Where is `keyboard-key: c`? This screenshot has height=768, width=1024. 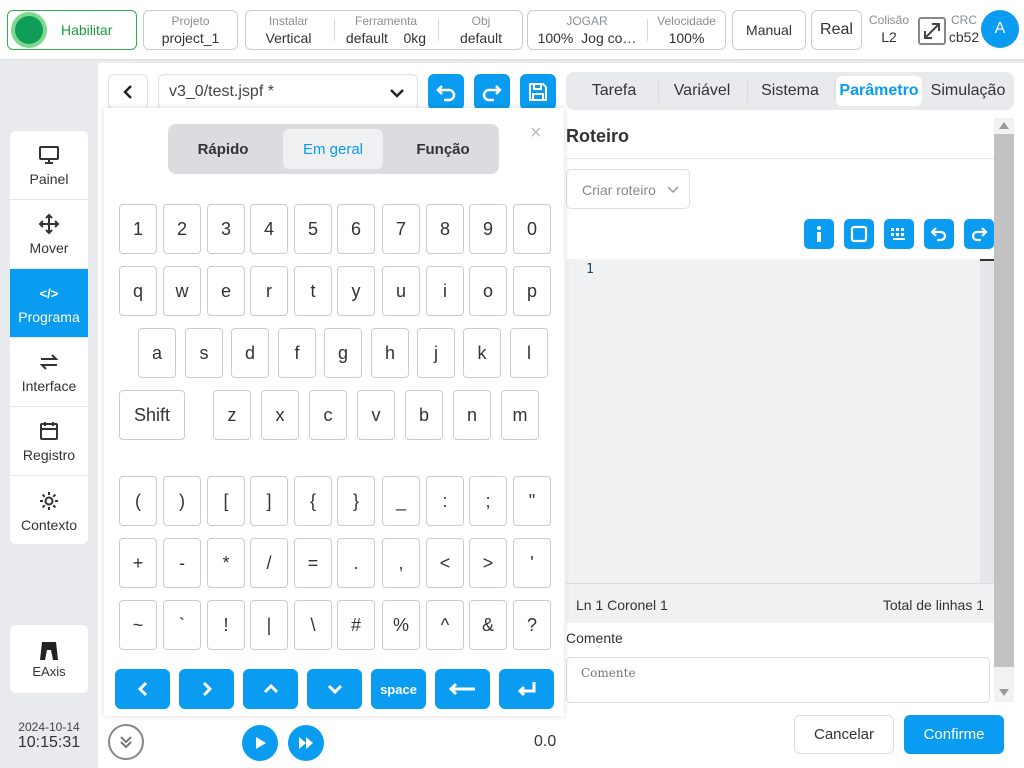
keyboard-key: c is located at coordinates (328, 415).